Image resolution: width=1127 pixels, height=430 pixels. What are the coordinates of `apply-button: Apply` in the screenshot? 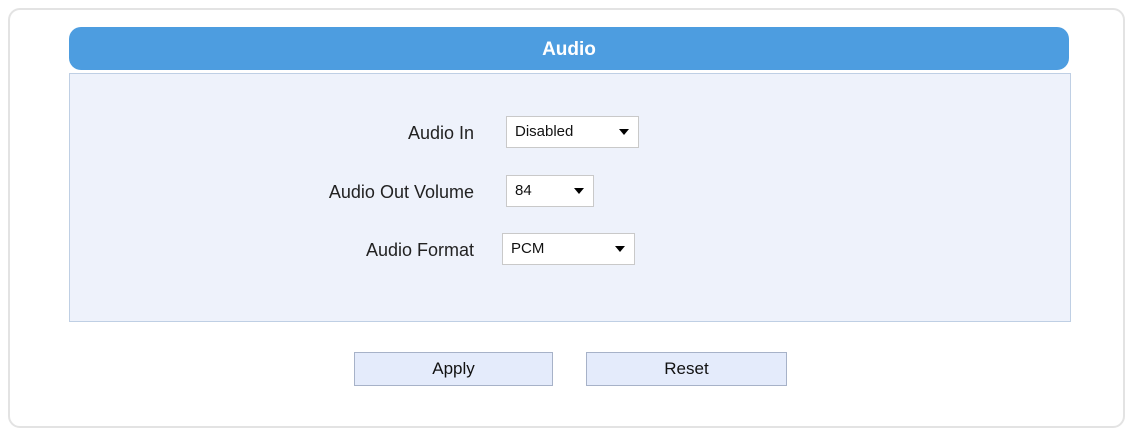 It's located at (453, 369).